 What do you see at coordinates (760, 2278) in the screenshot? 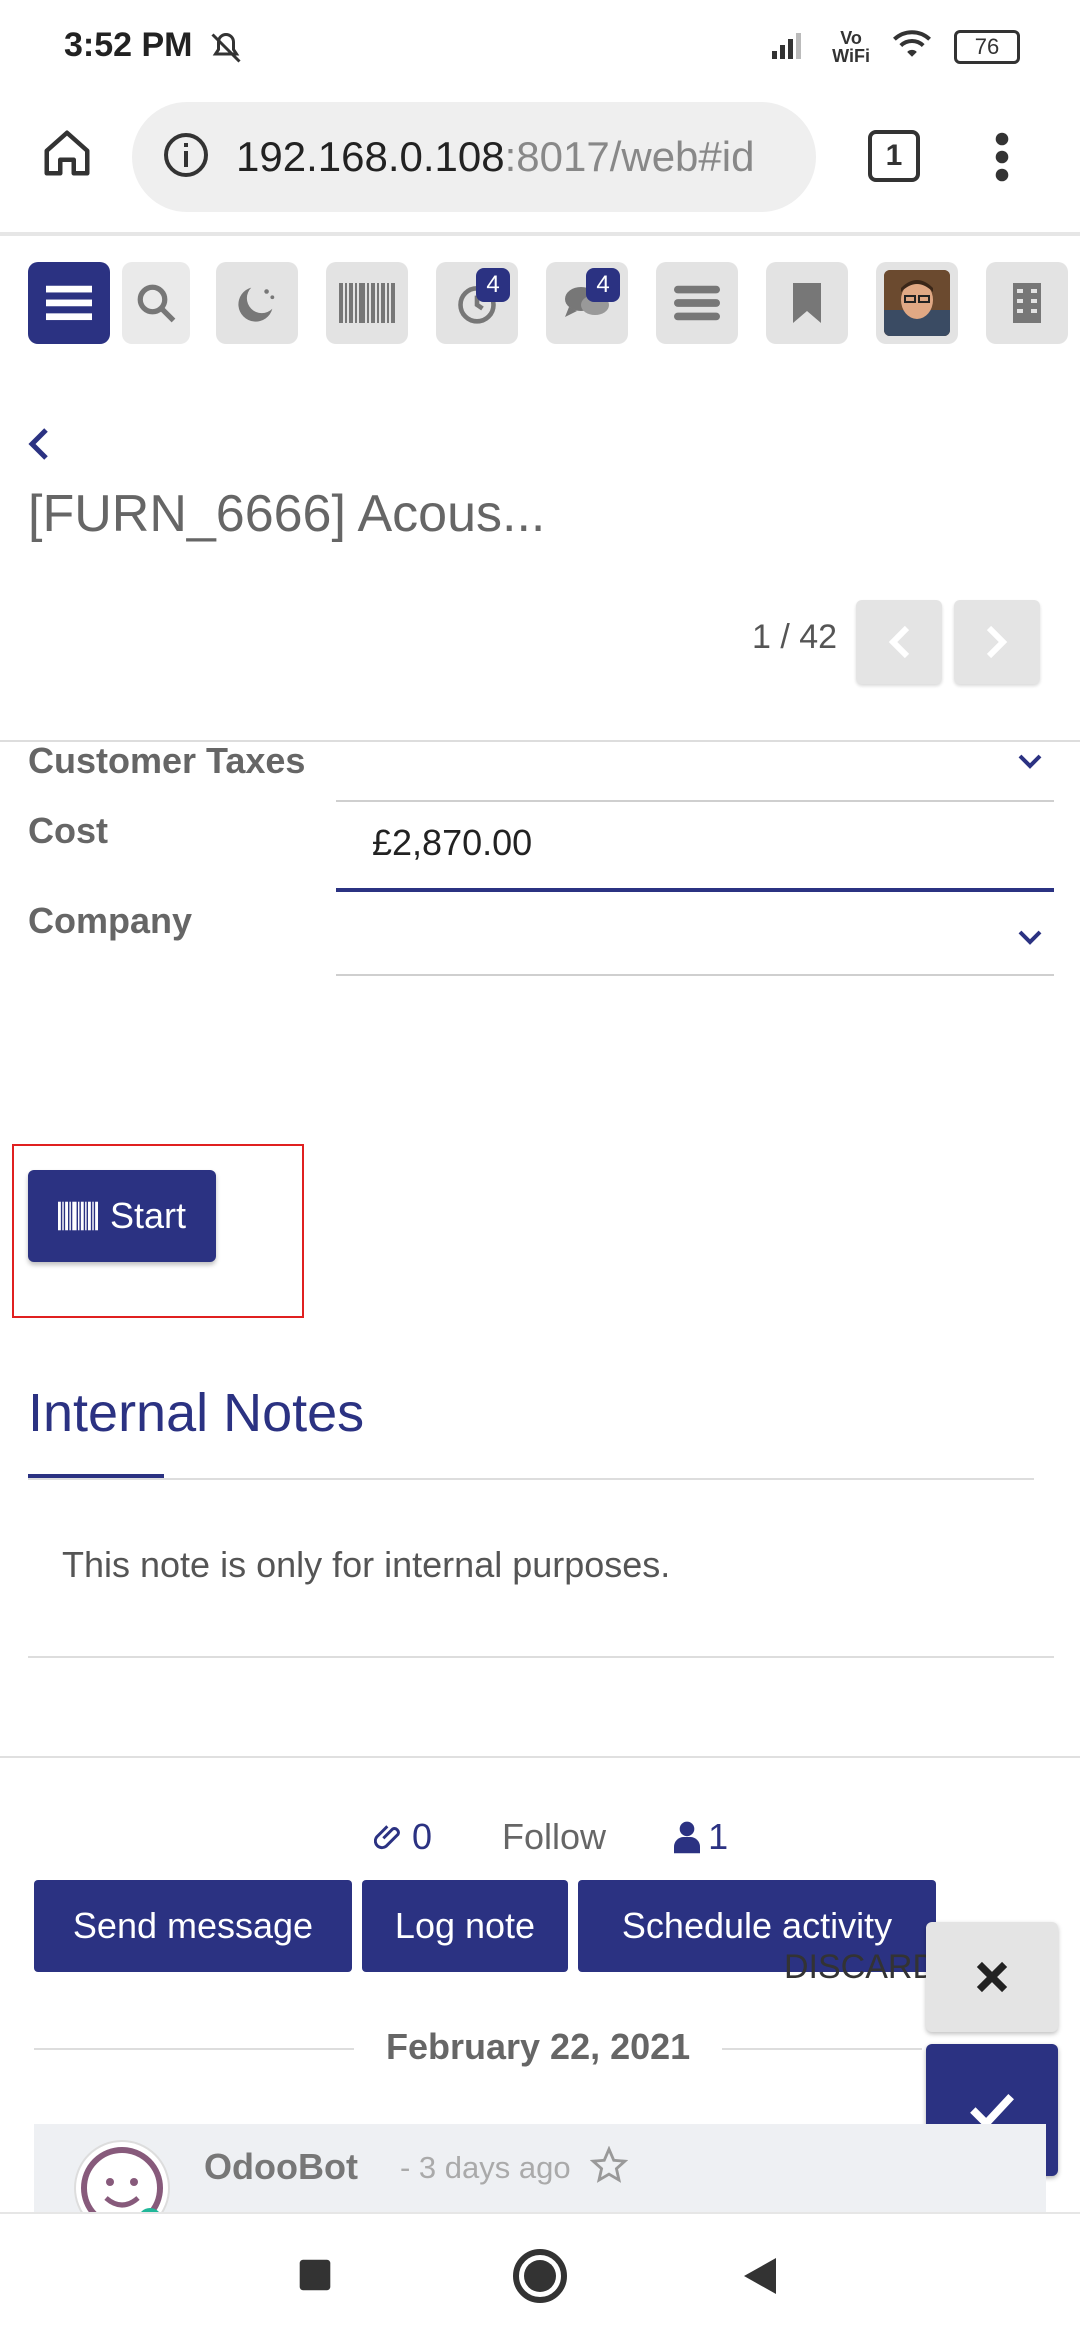
I see `back-nav-icon` at bounding box center [760, 2278].